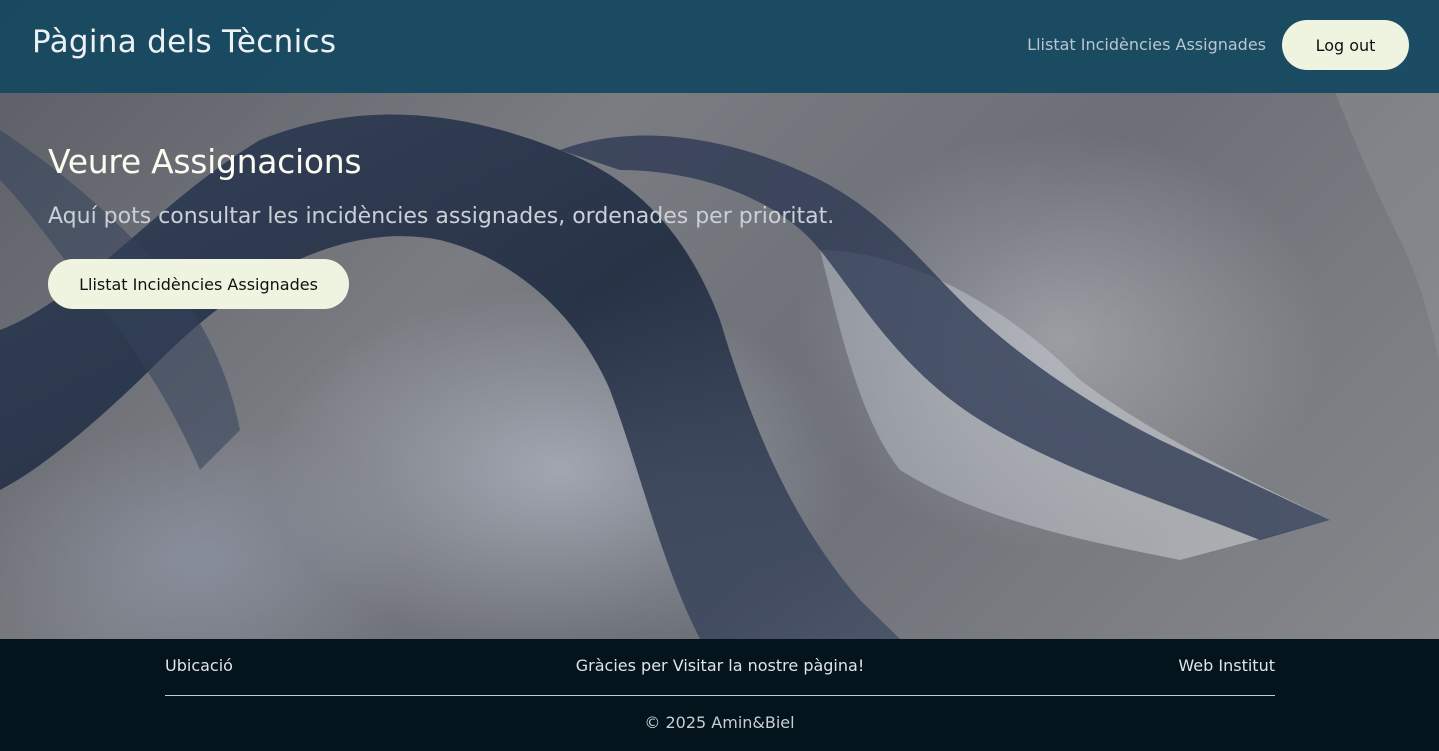  I want to click on logout-button: Log out, so click(1345, 45).